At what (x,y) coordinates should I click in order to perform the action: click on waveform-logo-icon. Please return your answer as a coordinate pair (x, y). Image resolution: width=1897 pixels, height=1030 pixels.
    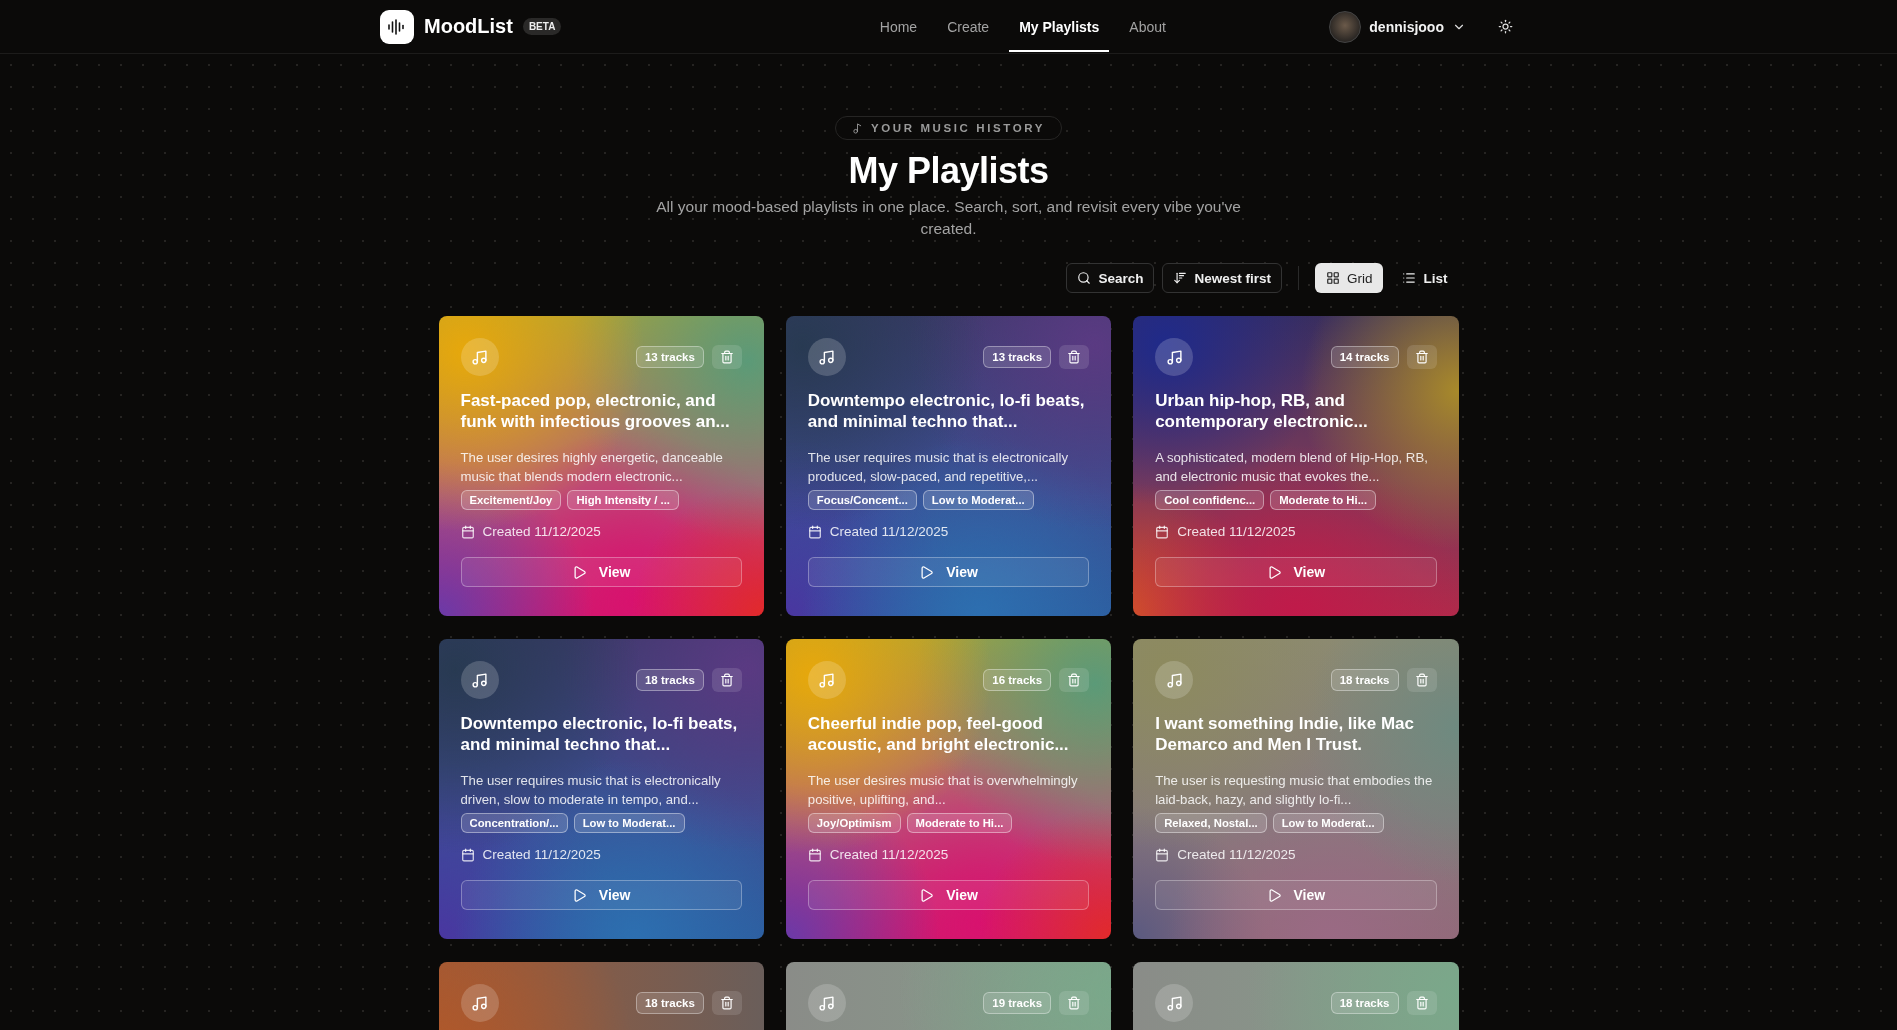
    Looking at the image, I should click on (397, 26).